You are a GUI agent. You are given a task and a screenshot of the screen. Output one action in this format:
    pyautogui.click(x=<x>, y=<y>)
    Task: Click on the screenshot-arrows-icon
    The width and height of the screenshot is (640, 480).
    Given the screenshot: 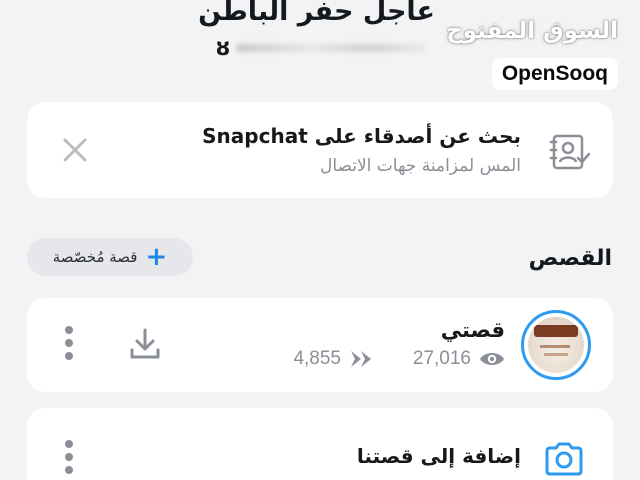 What is the action you would take?
    pyautogui.click(x=361, y=359)
    